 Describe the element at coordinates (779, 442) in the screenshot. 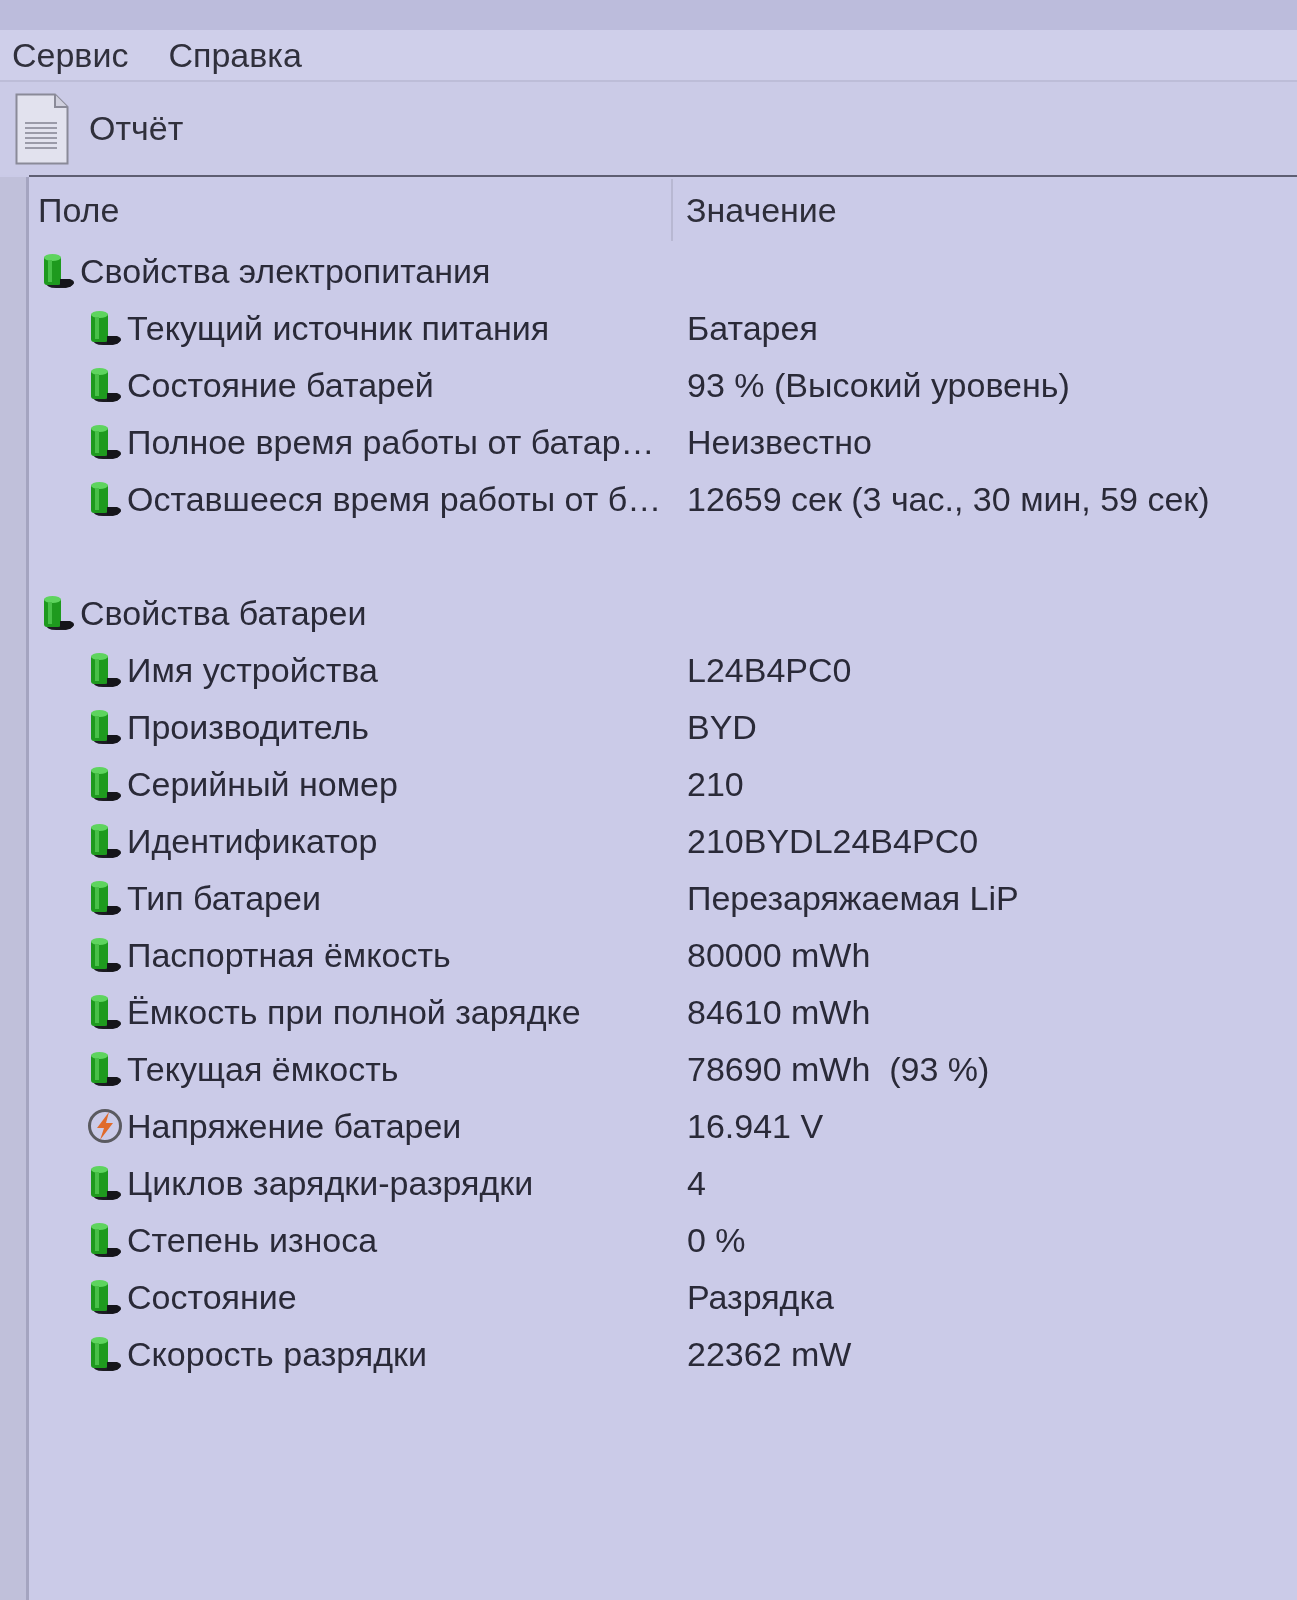

I see `field-value: Неизвестно` at that location.